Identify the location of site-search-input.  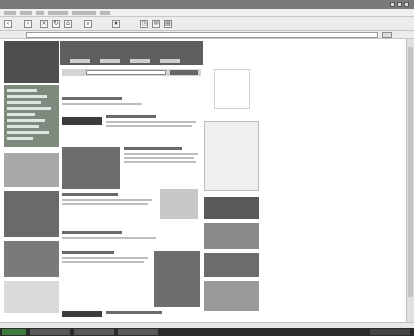
(126, 72).